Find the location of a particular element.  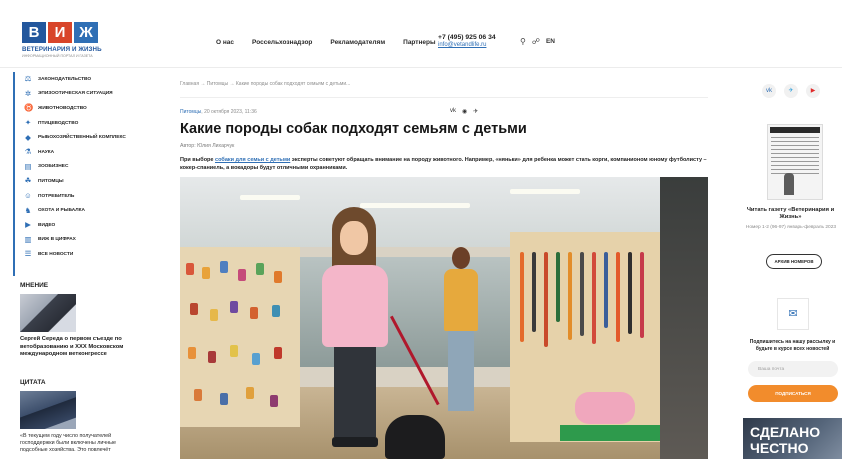

woman-body is located at coordinates (461, 300).